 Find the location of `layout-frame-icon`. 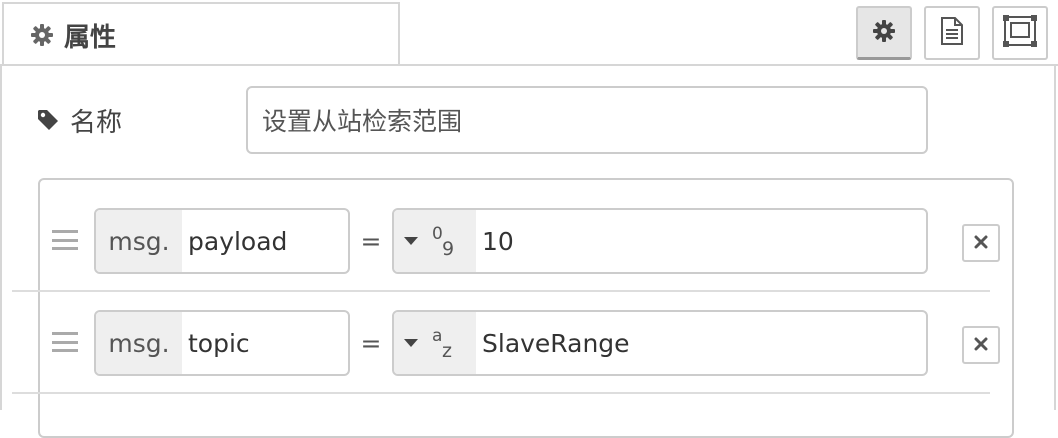

layout-frame-icon is located at coordinates (1020, 33).